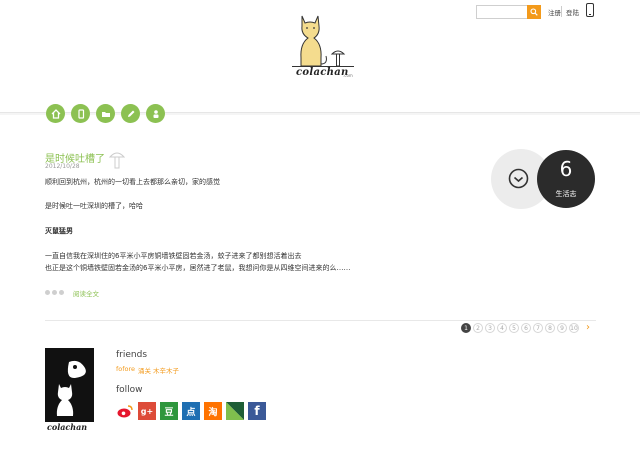 The height and width of the screenshot is (464, 640). What do you see at coordinates (562, 328) in the screenshot?
I see `page-number: 9` at bounding box center [562, 328].